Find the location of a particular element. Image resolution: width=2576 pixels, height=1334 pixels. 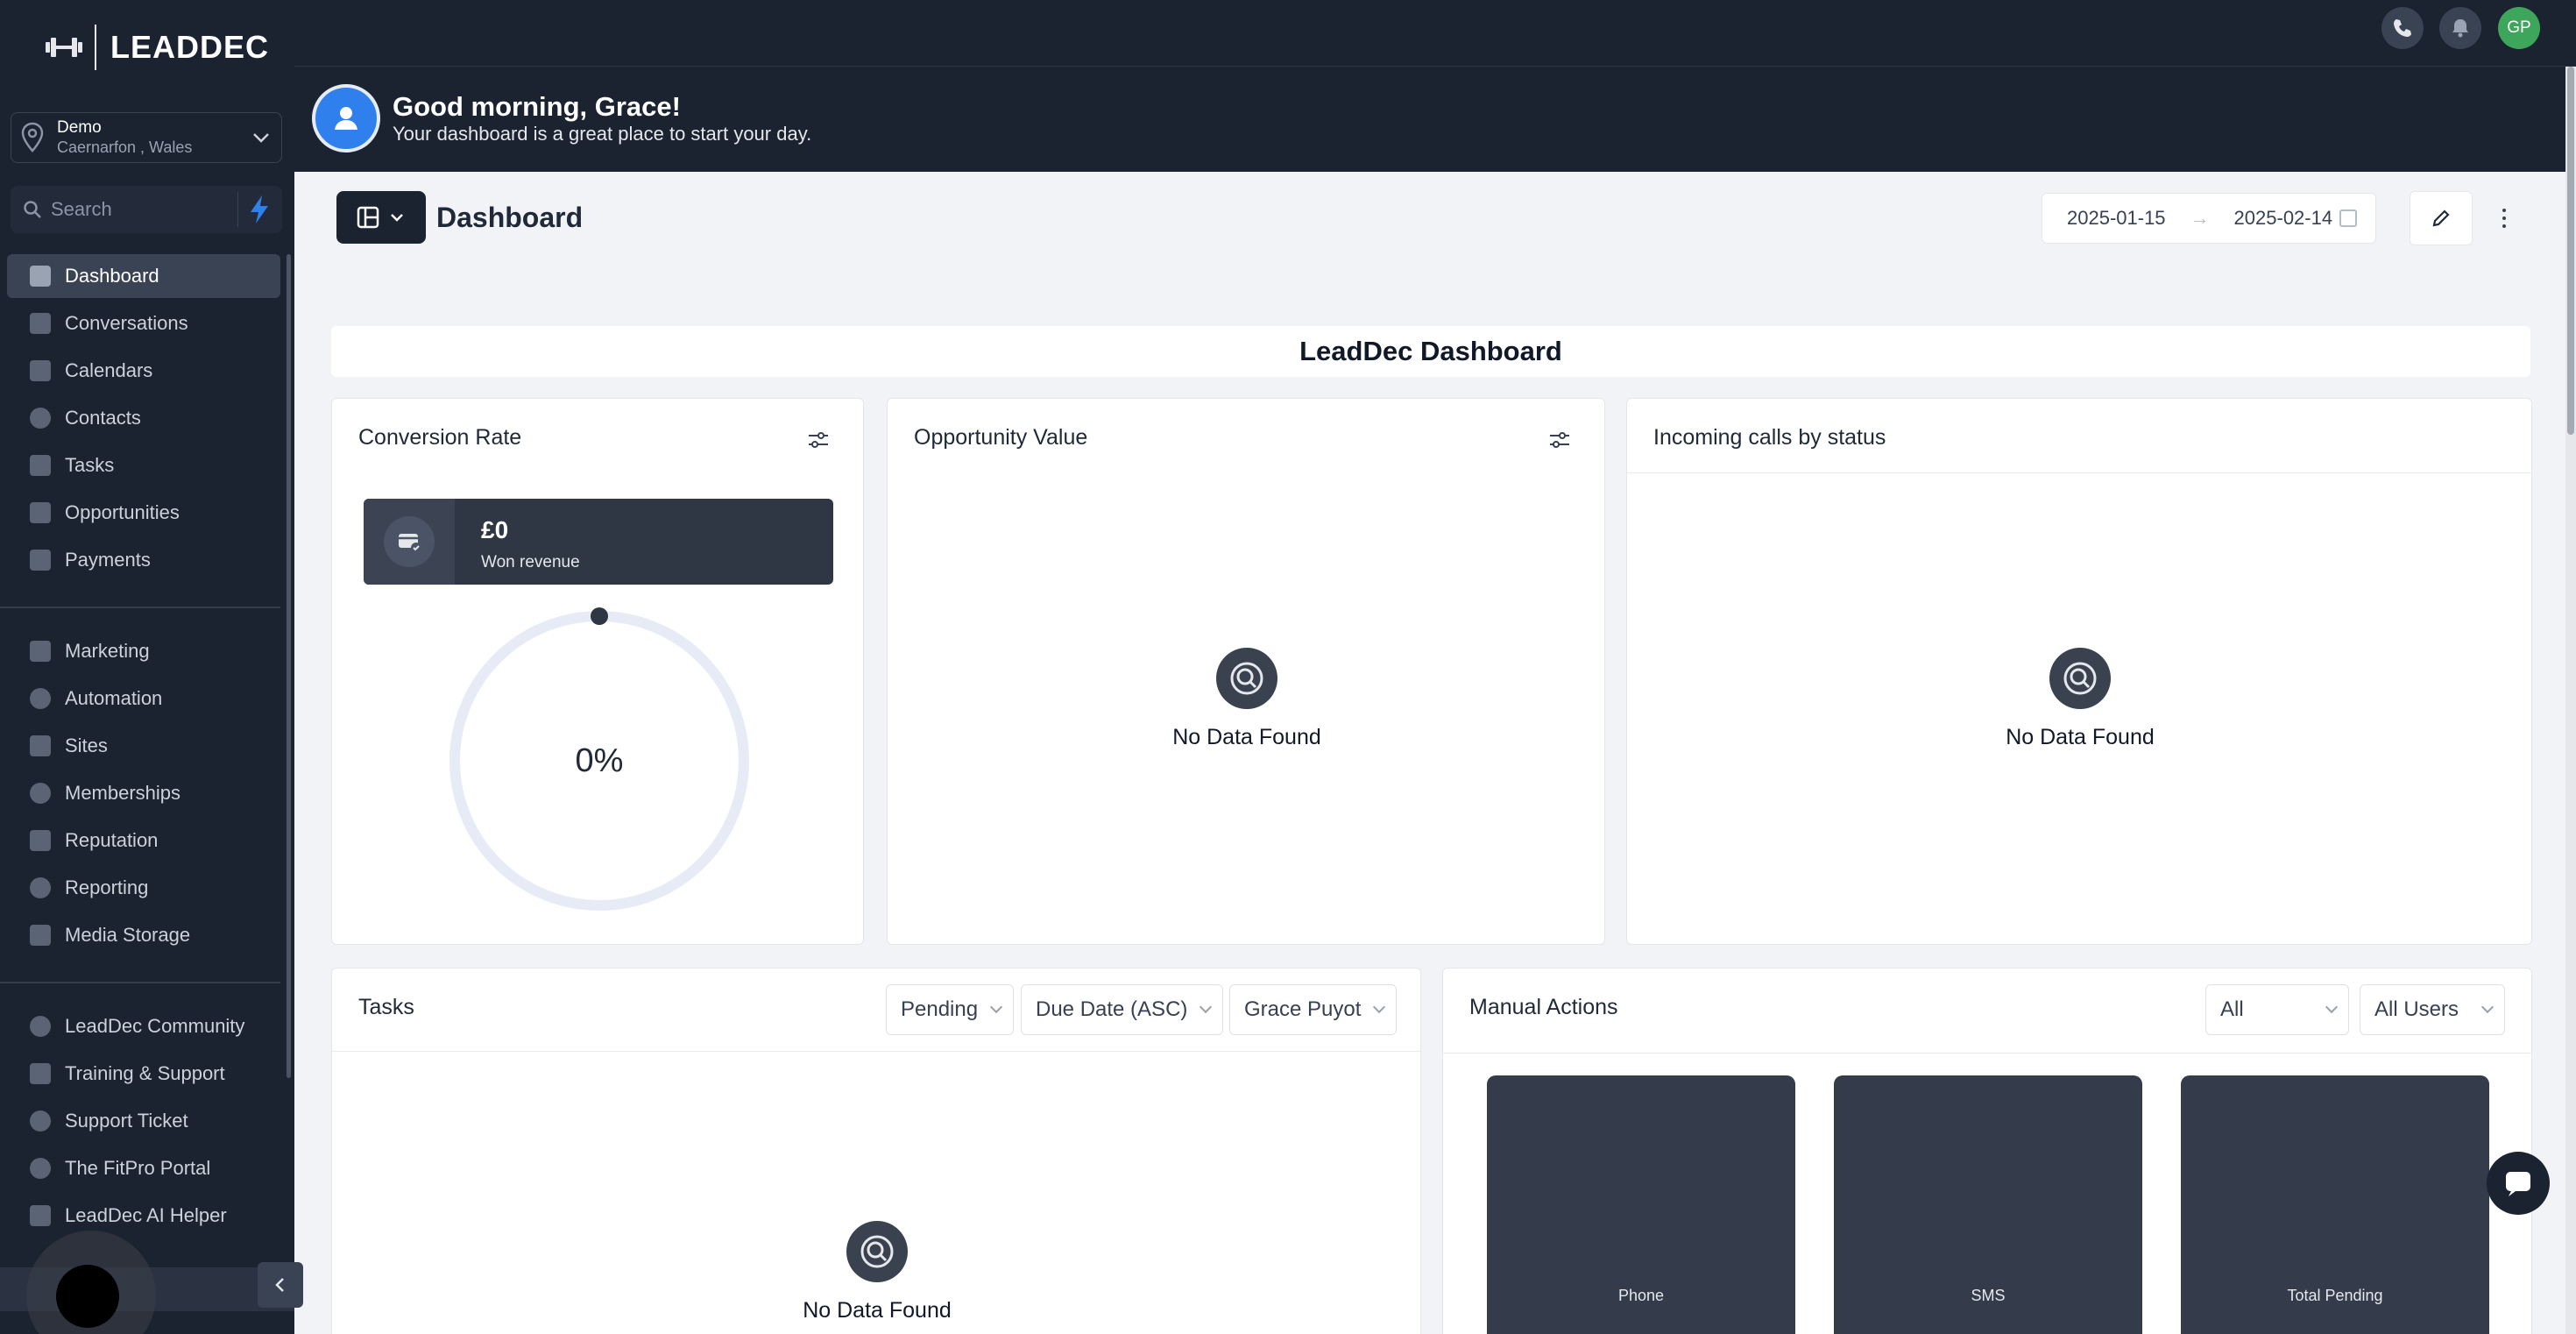

sidebar-item-automation: Automation is located at coordinates (143, 698).